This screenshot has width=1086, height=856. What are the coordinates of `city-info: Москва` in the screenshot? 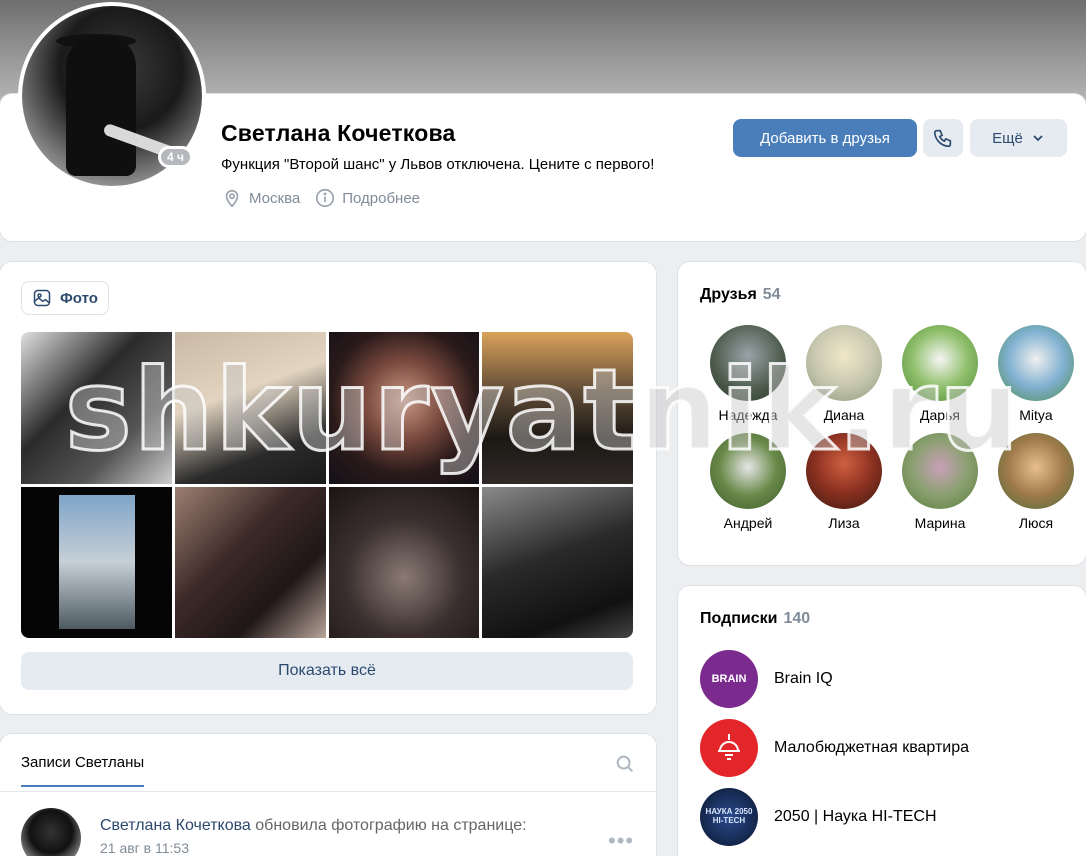 It's located at (260, 198).